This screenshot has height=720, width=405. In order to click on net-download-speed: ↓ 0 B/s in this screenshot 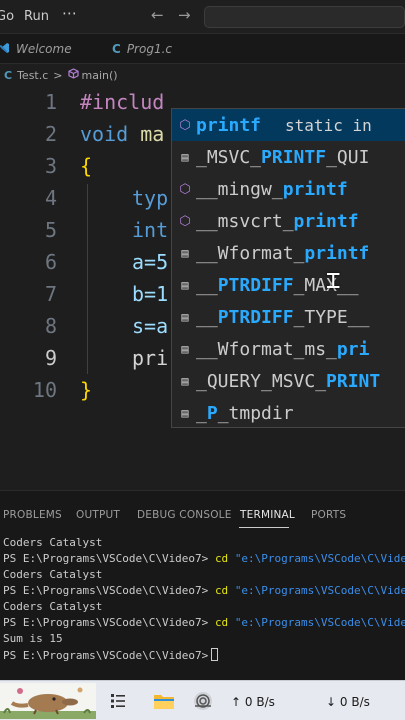, I will do `click(348, 702)`.